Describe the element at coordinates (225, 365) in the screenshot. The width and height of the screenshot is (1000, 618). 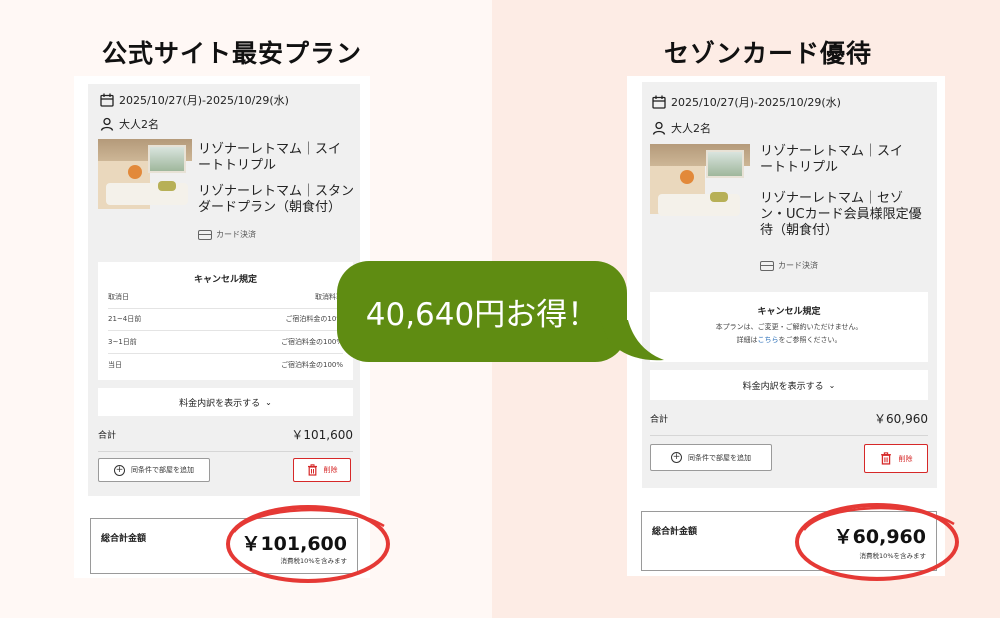
I see `table-row: 当日 ご宿泊料金の100%` at that location.